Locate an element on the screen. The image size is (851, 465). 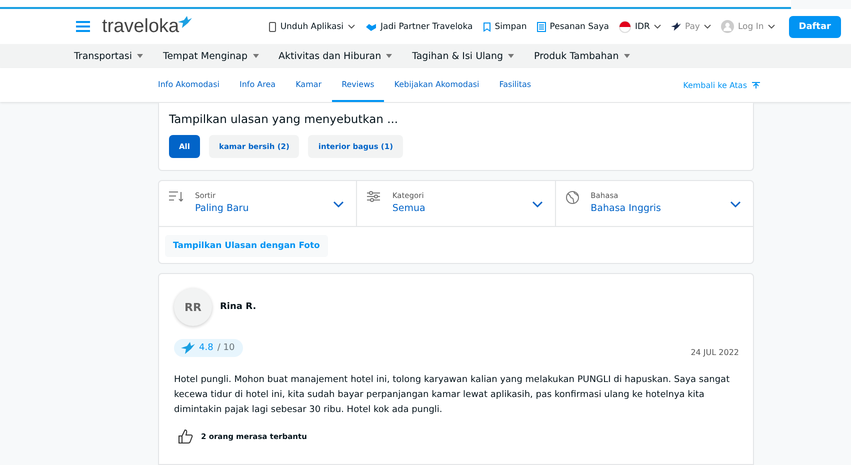
filter-value: Paling Baru is located at coordinates (222, 208).